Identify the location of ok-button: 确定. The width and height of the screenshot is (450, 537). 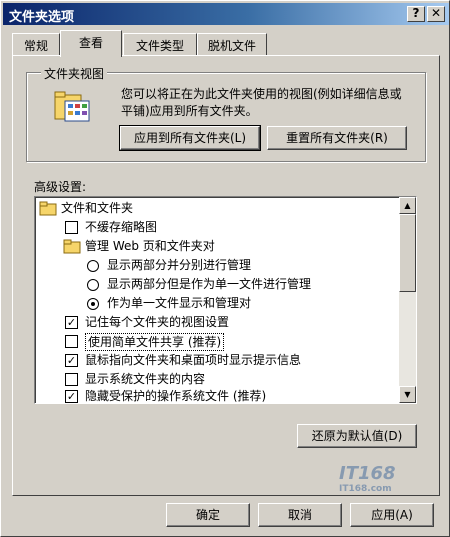
(208, 515).